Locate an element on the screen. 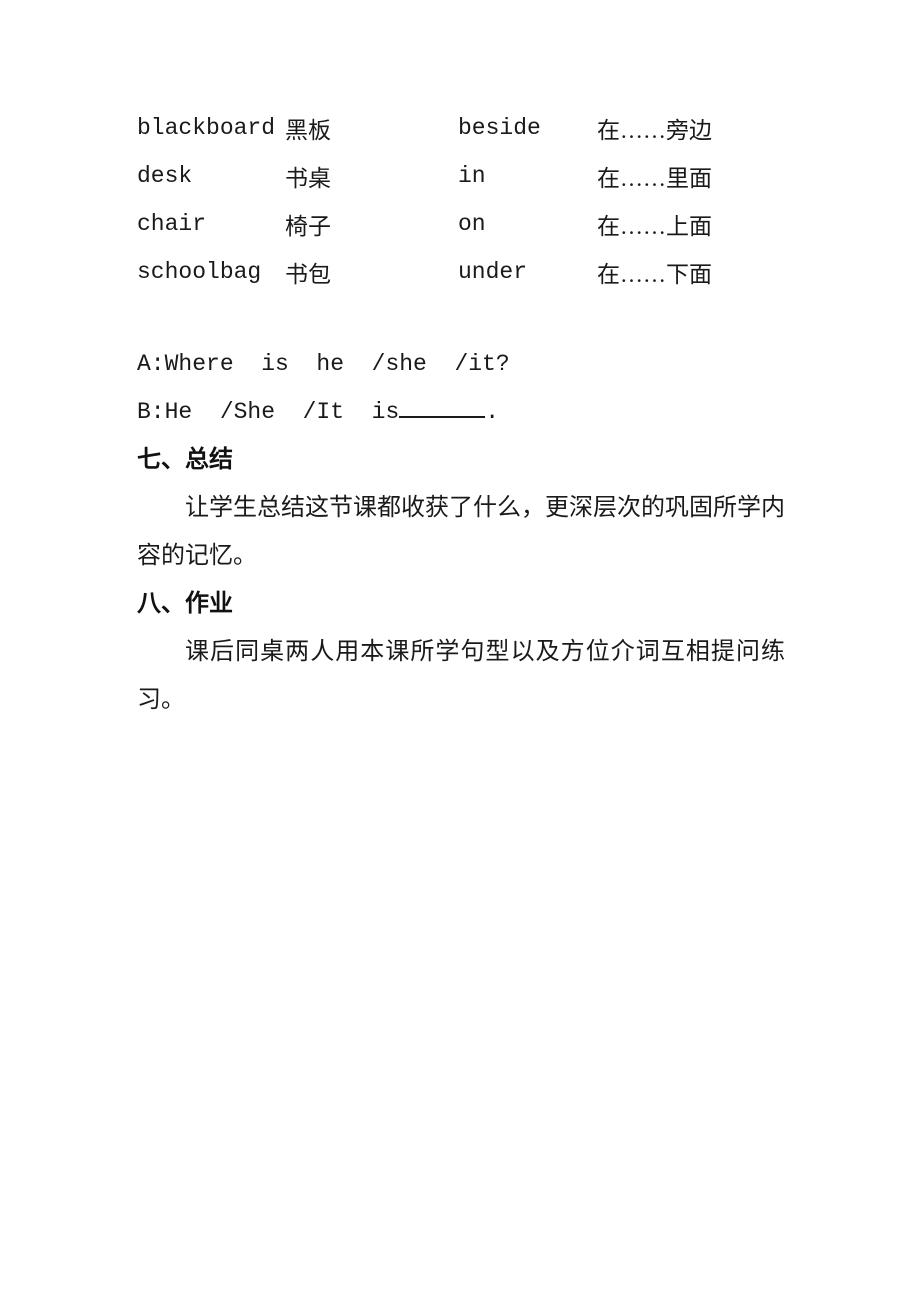 Image resolution: width=920 pixels, height=1302 pixels. dialogue-answer: B:He /She /It is. is located at coordinates (462, 412).